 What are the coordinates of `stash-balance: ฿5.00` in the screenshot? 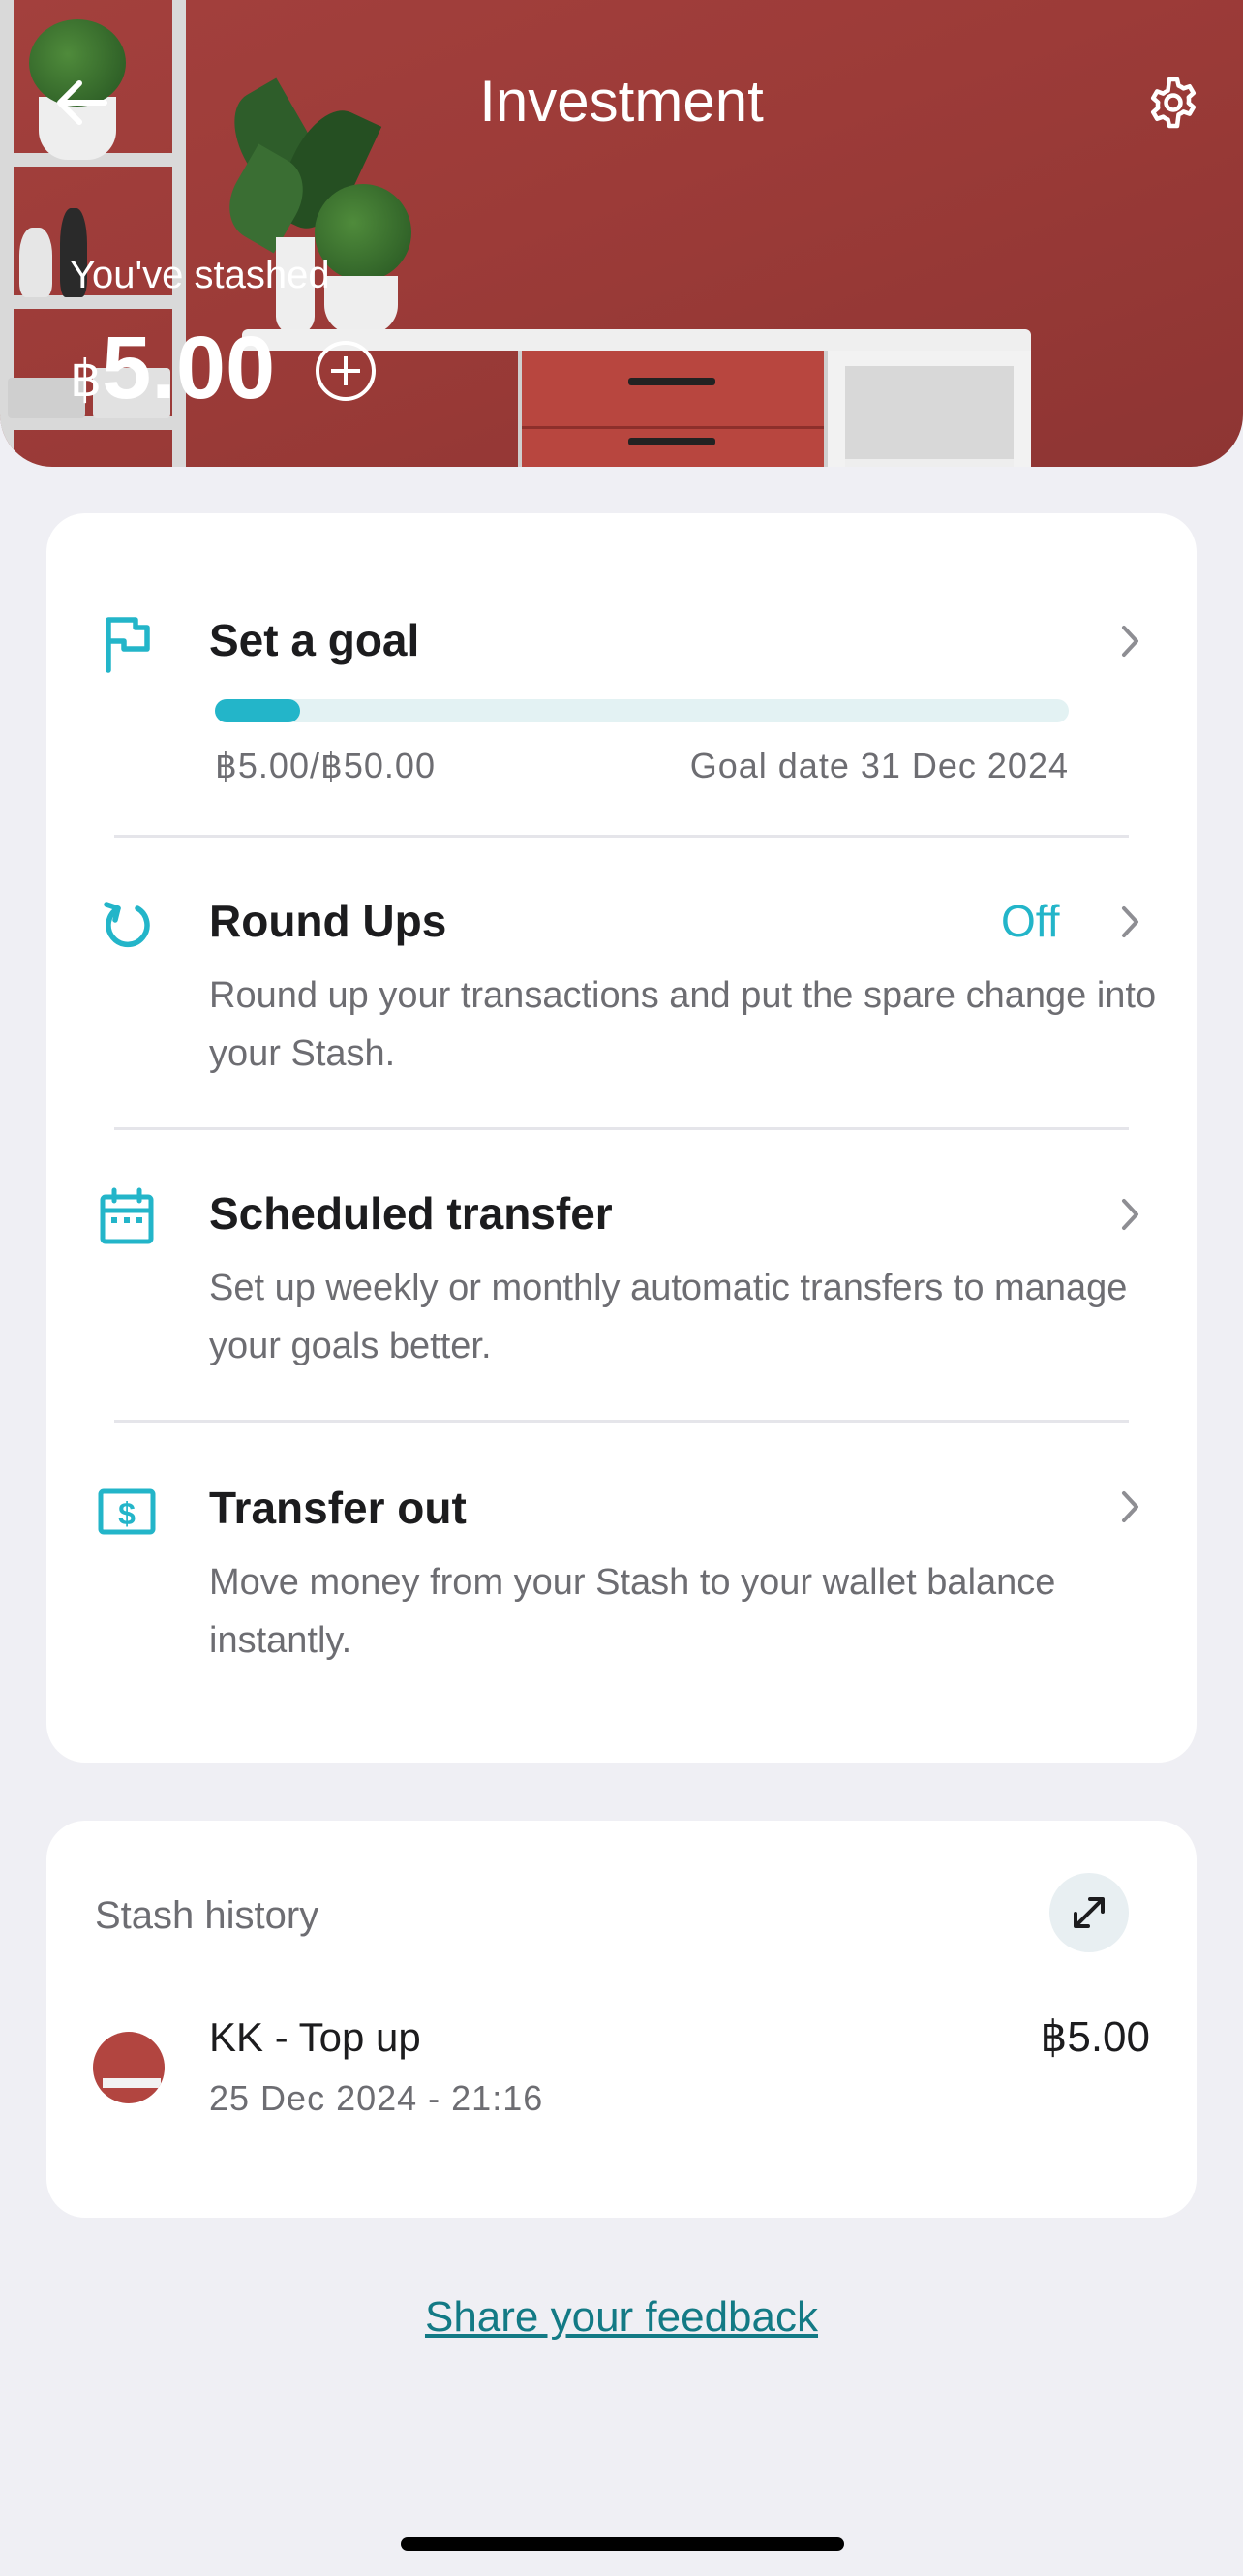 It's located at (173, 374).